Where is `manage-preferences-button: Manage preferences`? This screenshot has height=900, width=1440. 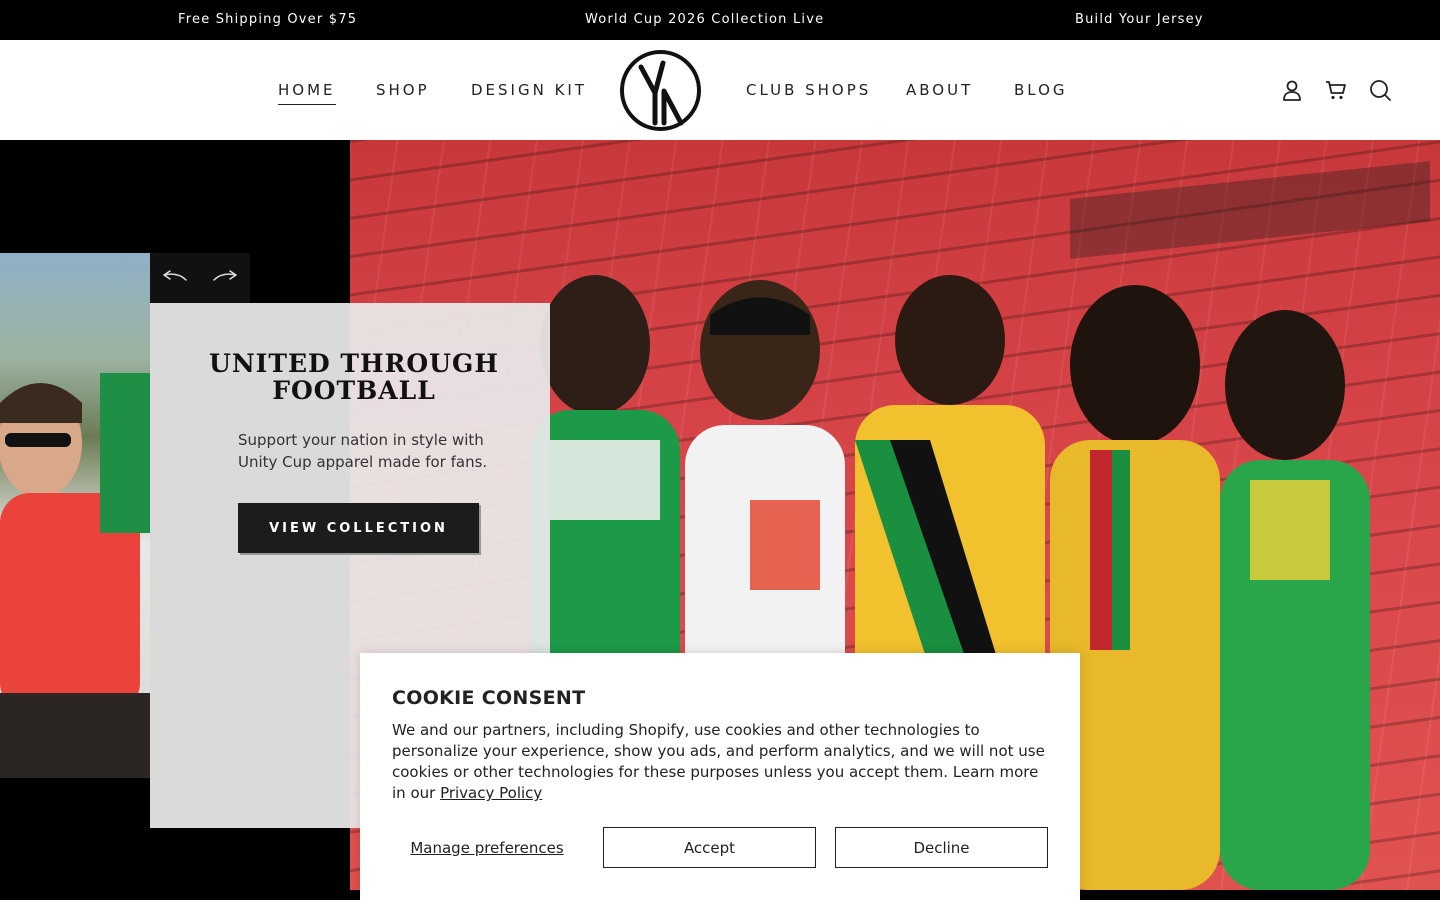
manage-preferences-button: Manage preferences is located at coordinates (487, 847).